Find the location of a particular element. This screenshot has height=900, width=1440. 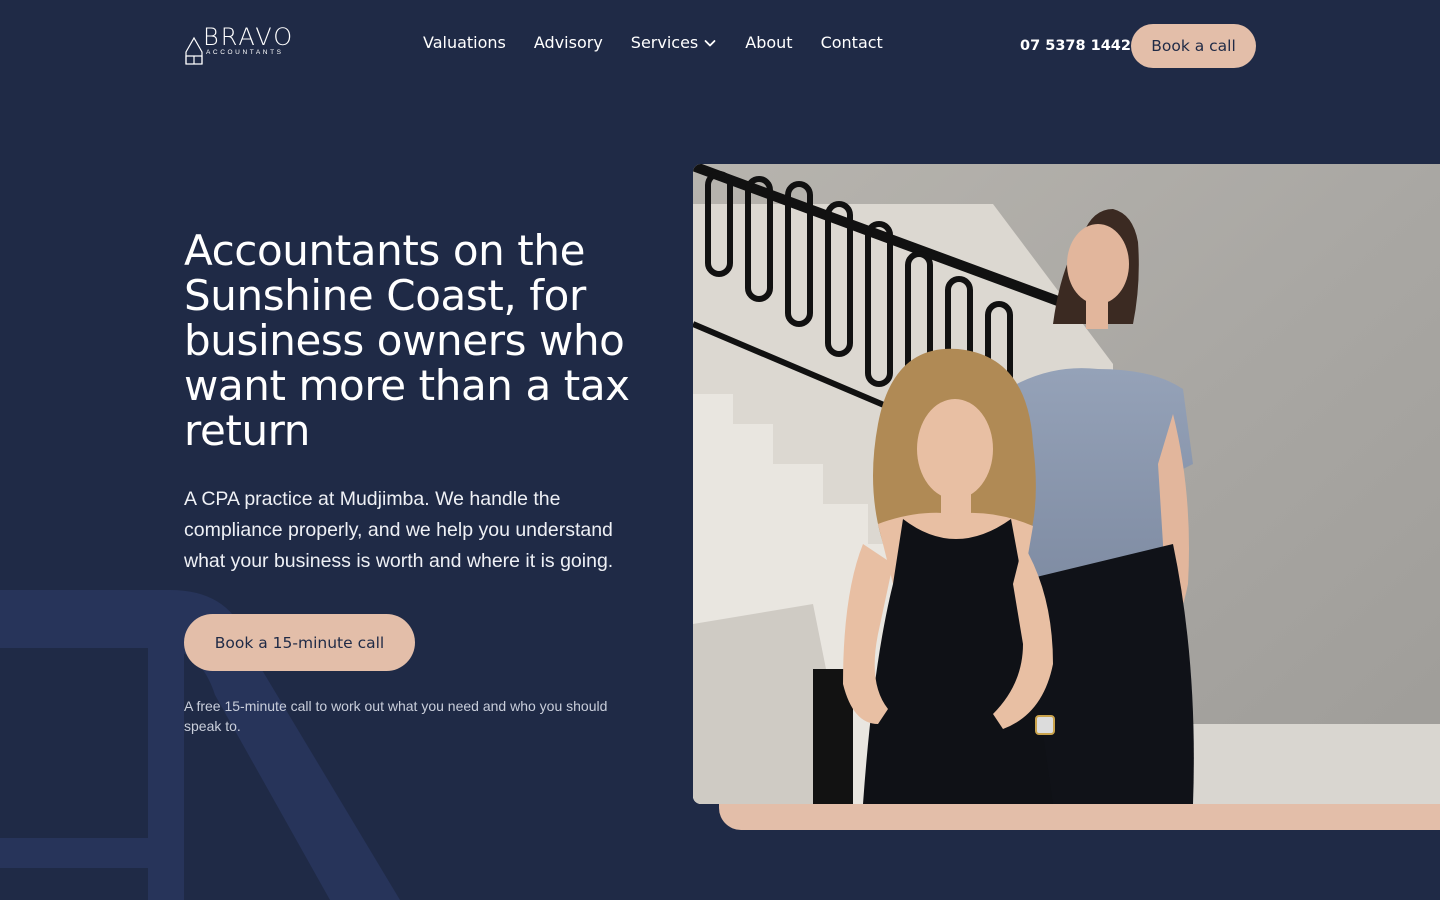

nav-label: Advisory is located at coordinates (568, 42).